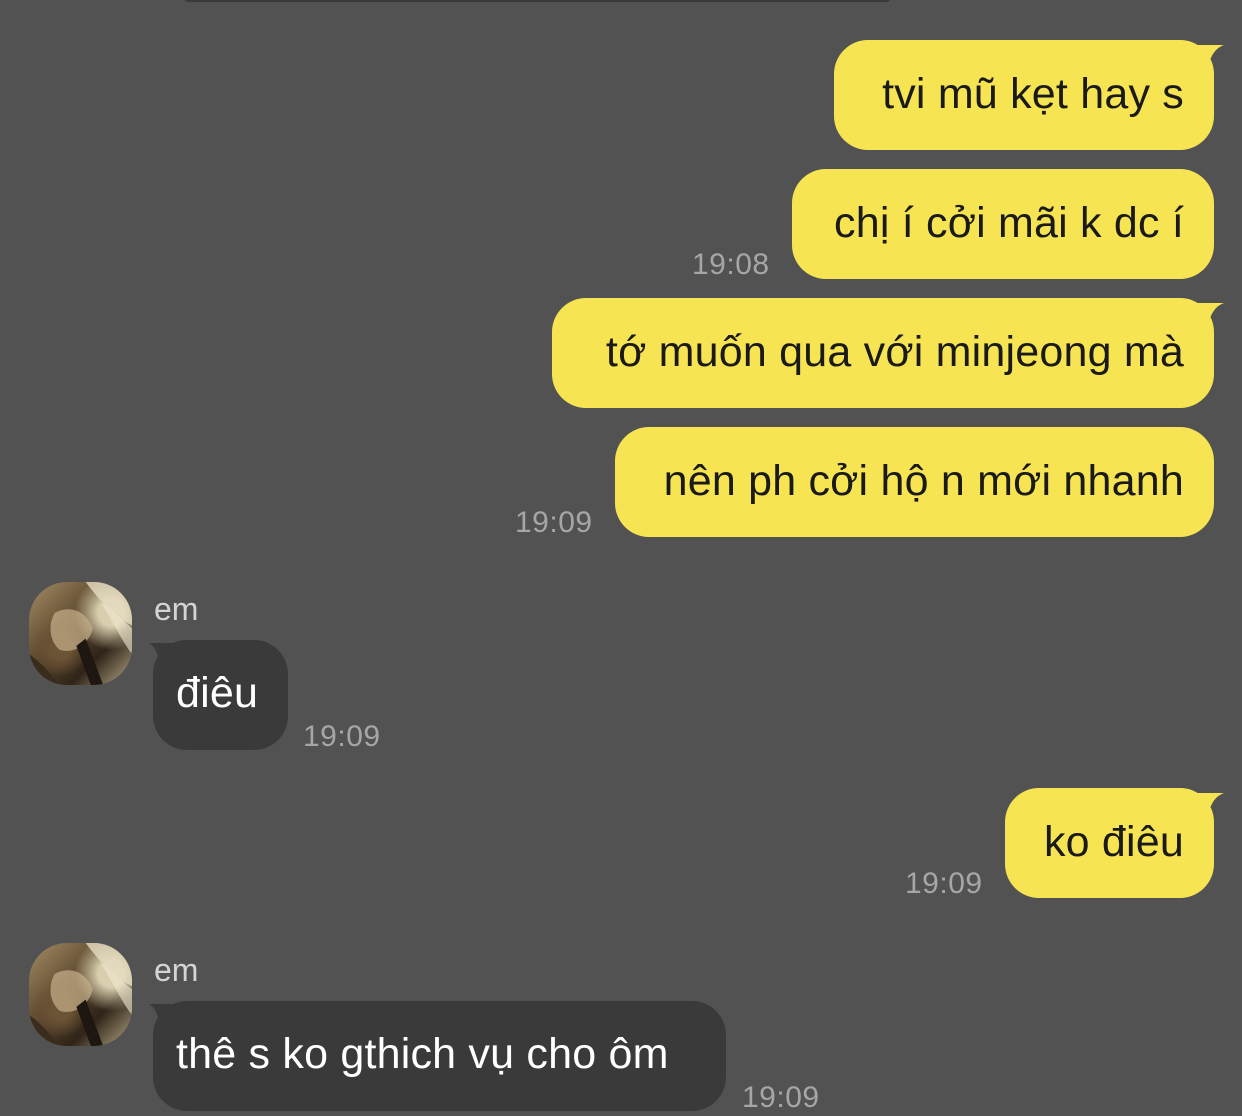 This screenshot has height=1116, width=1242. Describe the element at coordinates (422, 1053) in the screenshot. I see `message-text: thê s ko gthich vụ cho ôm` at that location.